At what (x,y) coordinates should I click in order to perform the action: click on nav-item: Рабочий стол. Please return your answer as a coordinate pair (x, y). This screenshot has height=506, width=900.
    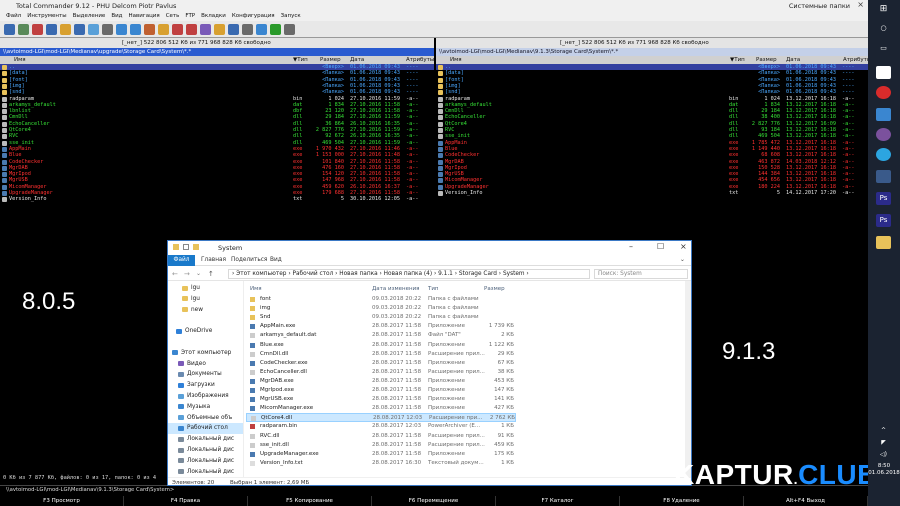
    Looking at the image, I should click on (205, 428).